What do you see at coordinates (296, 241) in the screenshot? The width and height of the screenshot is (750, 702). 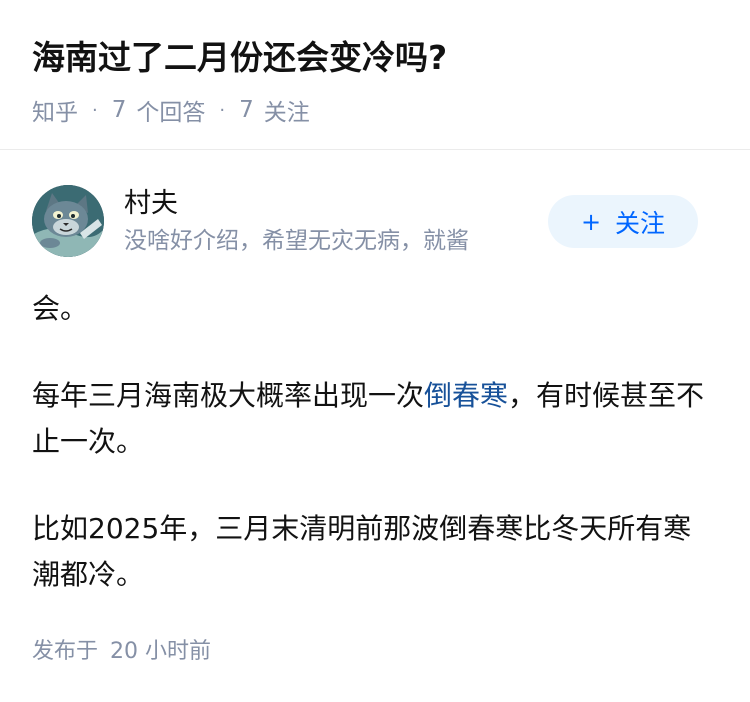 I see `author-bio: 没啥好介绍，希望无灾无病，就酱` at bounding box center [296, 241].